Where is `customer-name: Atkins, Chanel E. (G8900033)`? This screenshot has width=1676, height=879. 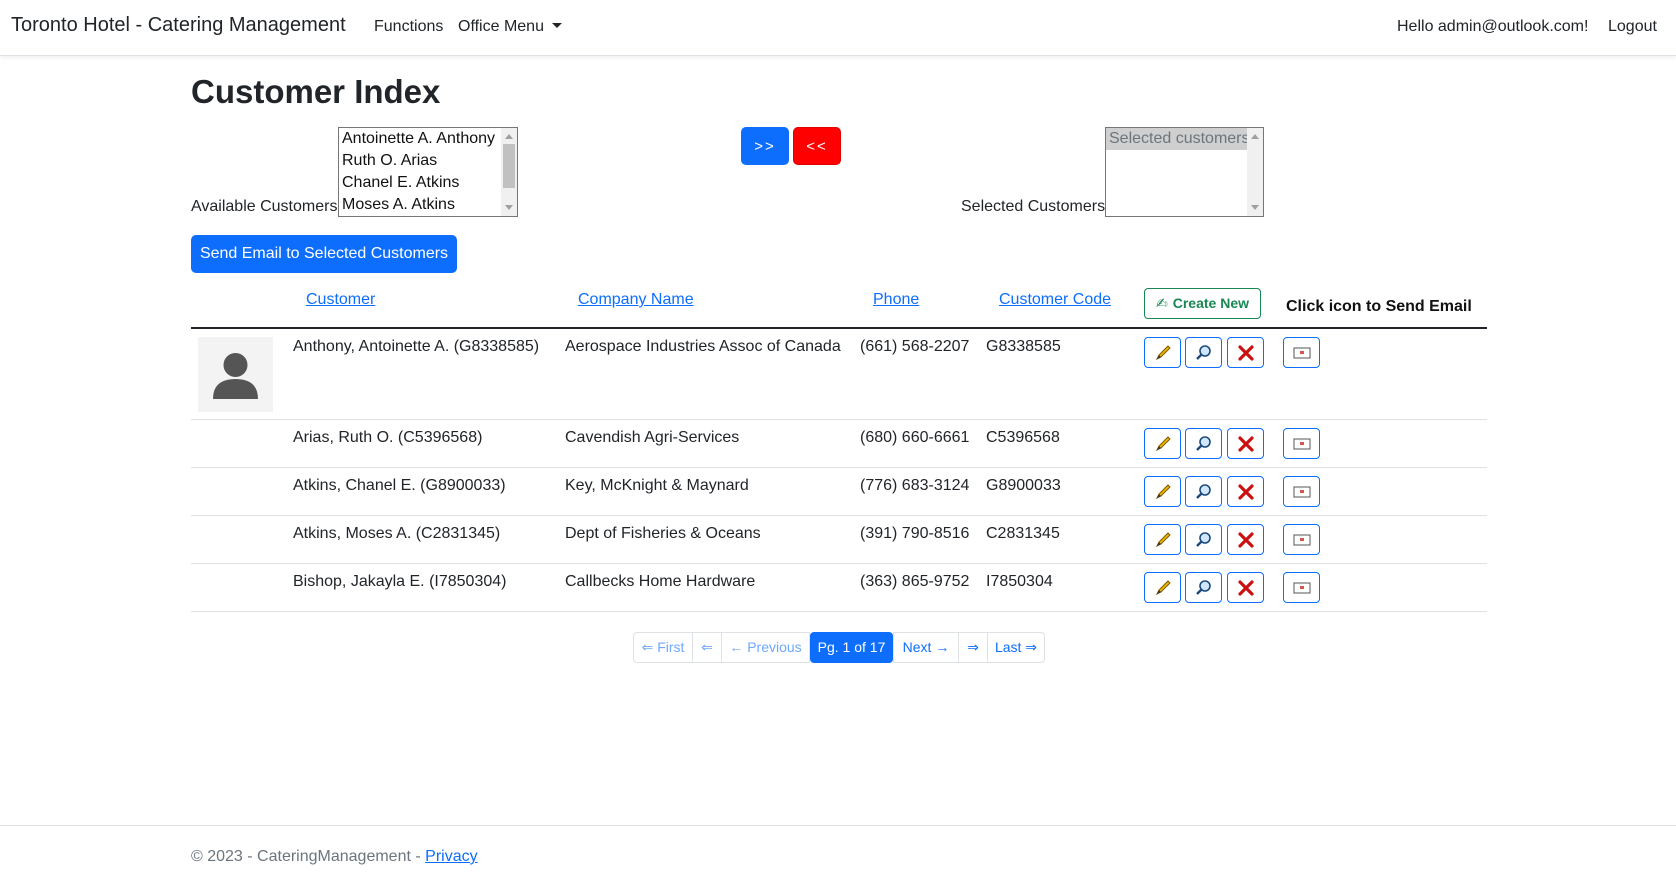 customer-name: Atkins, Chanel E. (G8900033) is located at coordinates (399, 485).